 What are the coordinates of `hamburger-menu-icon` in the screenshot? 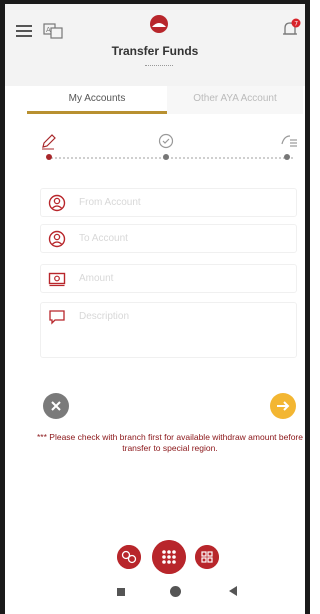 It's located at (24, 31).